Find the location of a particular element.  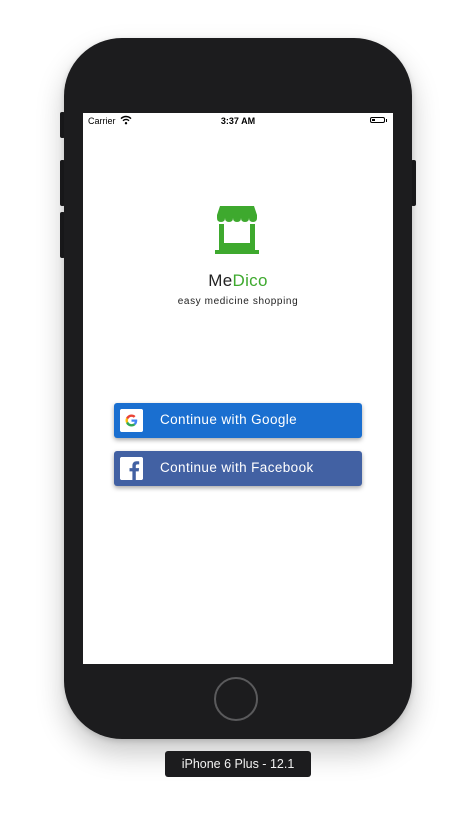

facebook-login-button: Continue with Facebook is located at coordinates (238, 468).